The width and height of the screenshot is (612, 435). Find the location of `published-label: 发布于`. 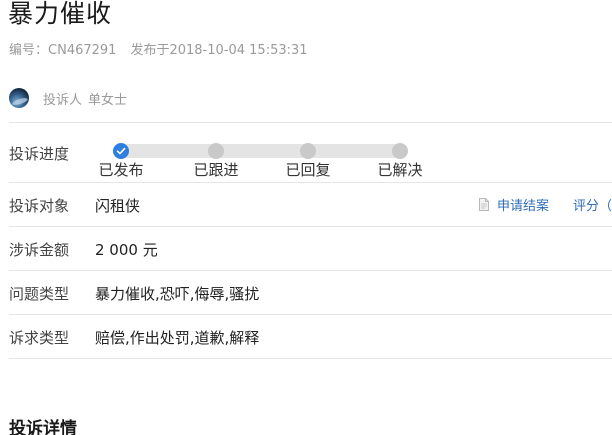

published-label: 发布于 is located at coordinates (150, 50).